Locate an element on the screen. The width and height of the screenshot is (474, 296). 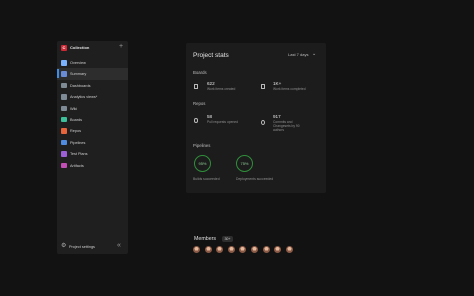
sidebar-item-test-plans: Test Plans is located at coordinates (92, 153).